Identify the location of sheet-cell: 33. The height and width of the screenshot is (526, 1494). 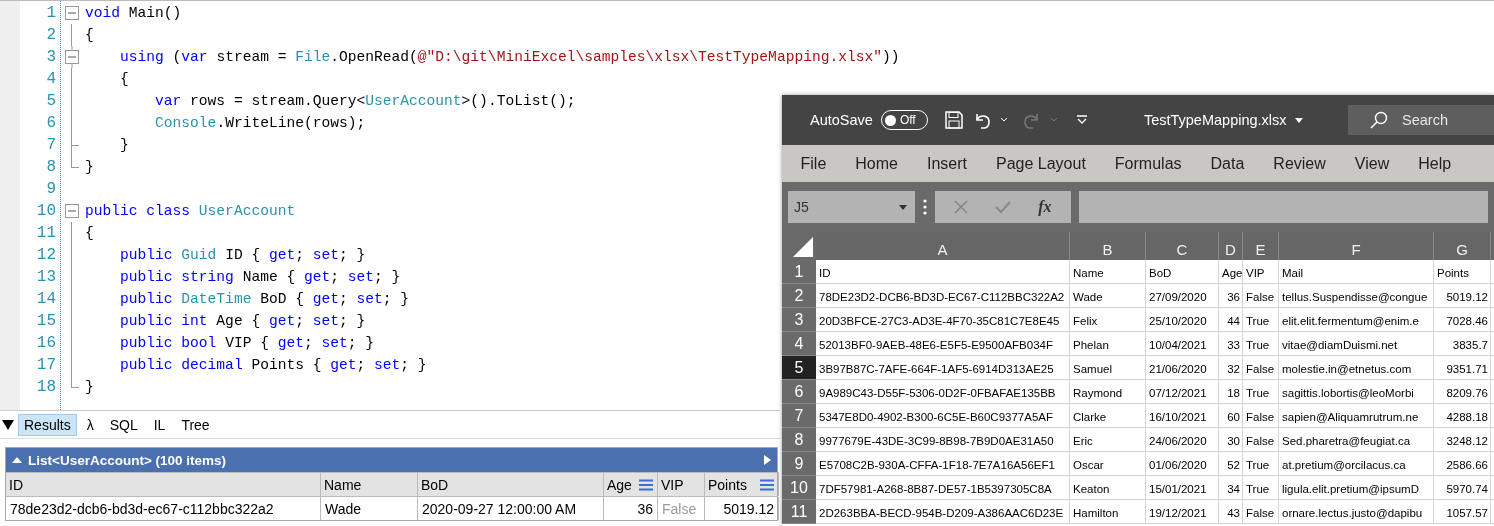
(1231, 344).